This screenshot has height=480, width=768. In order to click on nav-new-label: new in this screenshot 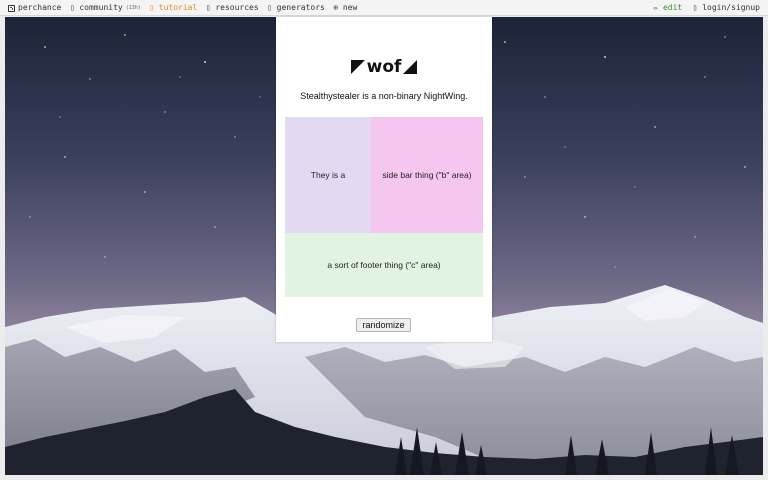, I will do `click(350, 7)`.